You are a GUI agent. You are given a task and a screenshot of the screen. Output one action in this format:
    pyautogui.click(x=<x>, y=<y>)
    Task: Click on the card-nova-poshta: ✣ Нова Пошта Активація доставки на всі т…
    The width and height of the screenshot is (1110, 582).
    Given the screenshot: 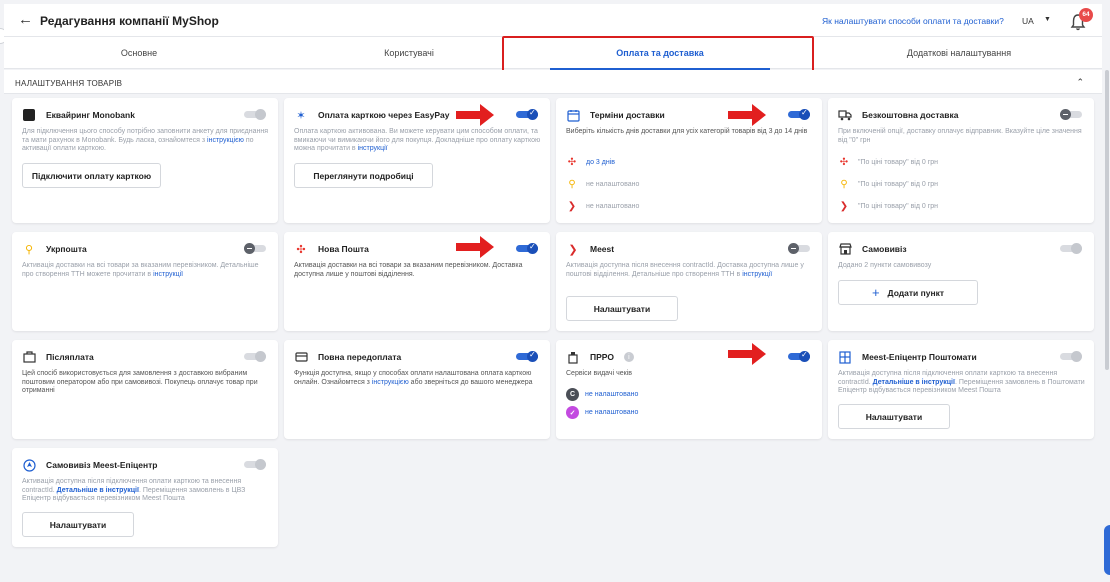 What is the action you would take?
    pyautogui.click(x=417, y=281)
    